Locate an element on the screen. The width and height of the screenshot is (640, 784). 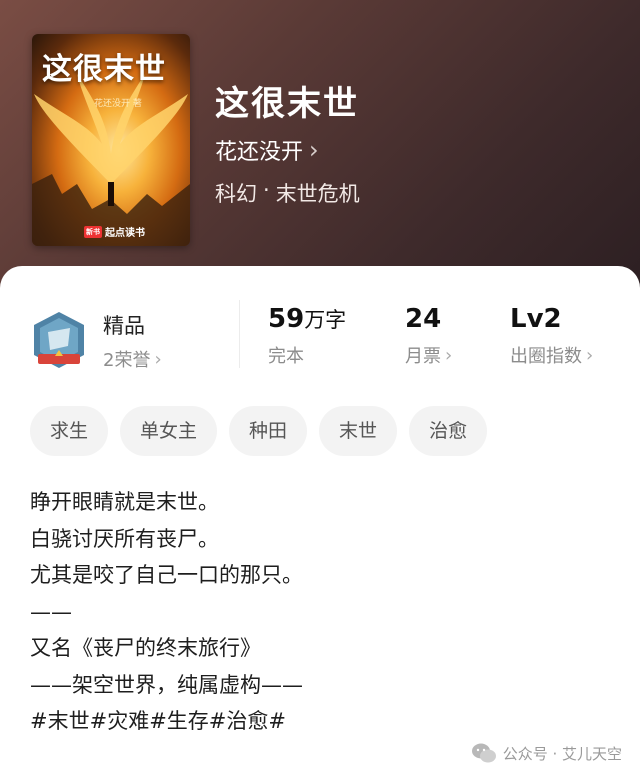
author-name: 花还没开 is located at coordinates (259, 152).